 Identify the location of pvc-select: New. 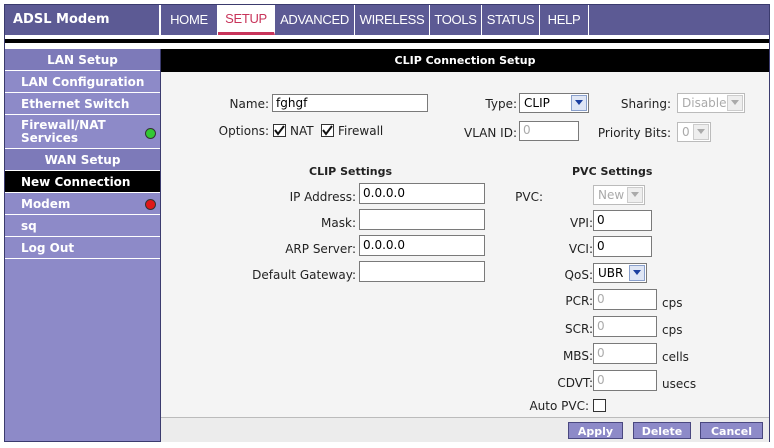
(619, 195).